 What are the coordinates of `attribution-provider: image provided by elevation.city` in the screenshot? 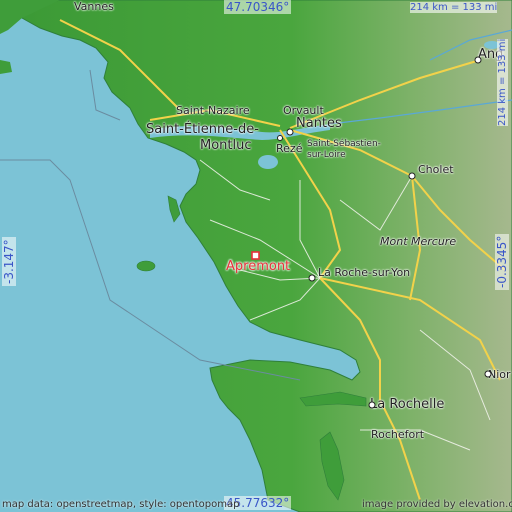 It's located at (437, 504).